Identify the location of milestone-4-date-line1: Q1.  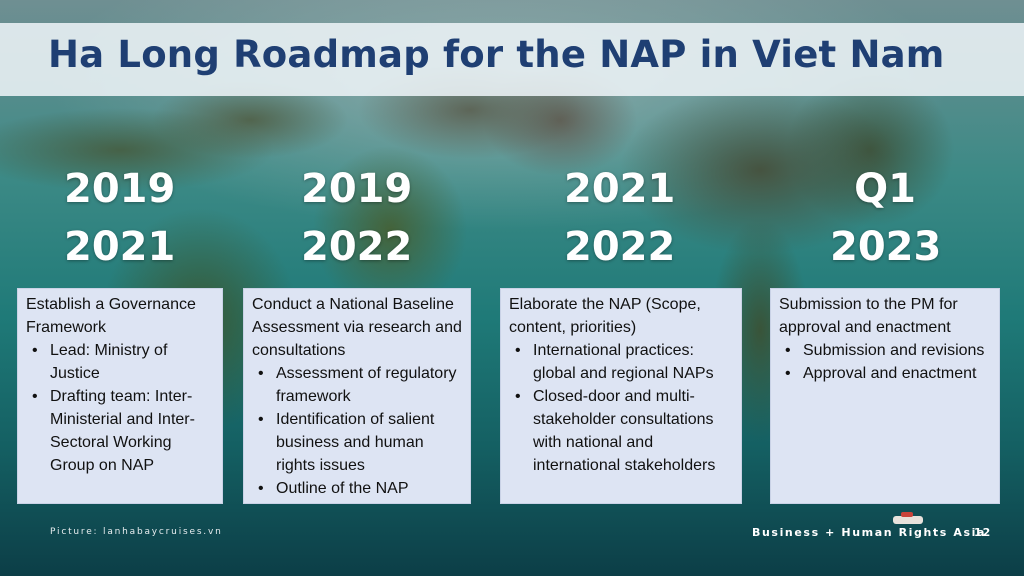
(885, 189).